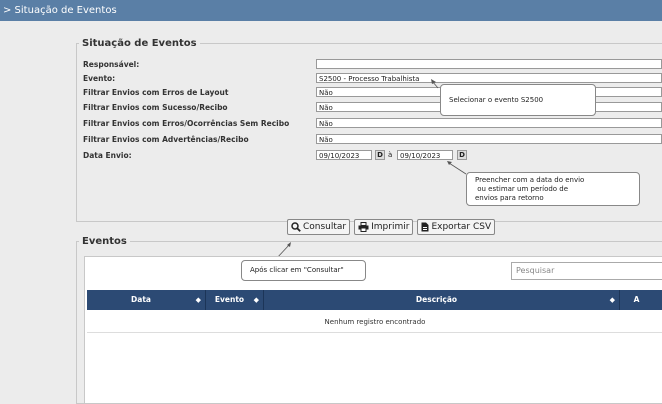 Image resolution: width=662 pixels, height=404 pixels. I want to click on exportar-csv-label: Exportar CSV, so click(461, 227).